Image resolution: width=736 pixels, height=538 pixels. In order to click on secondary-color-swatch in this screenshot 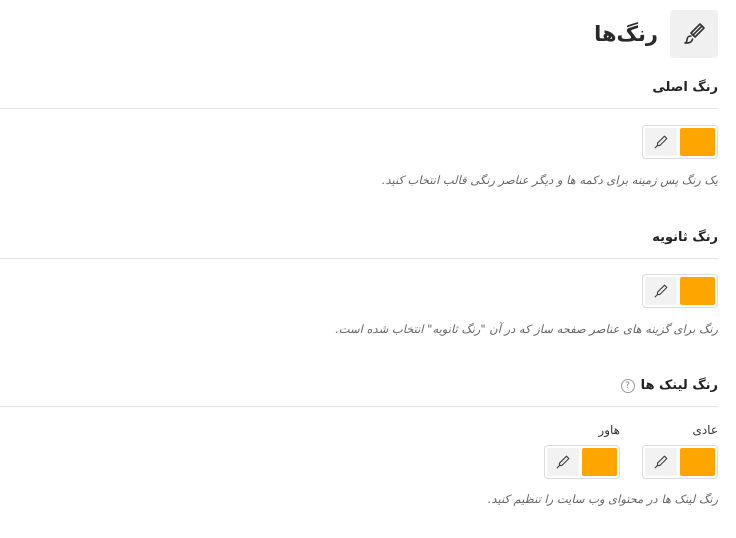, I will do `click(697, 291)`.